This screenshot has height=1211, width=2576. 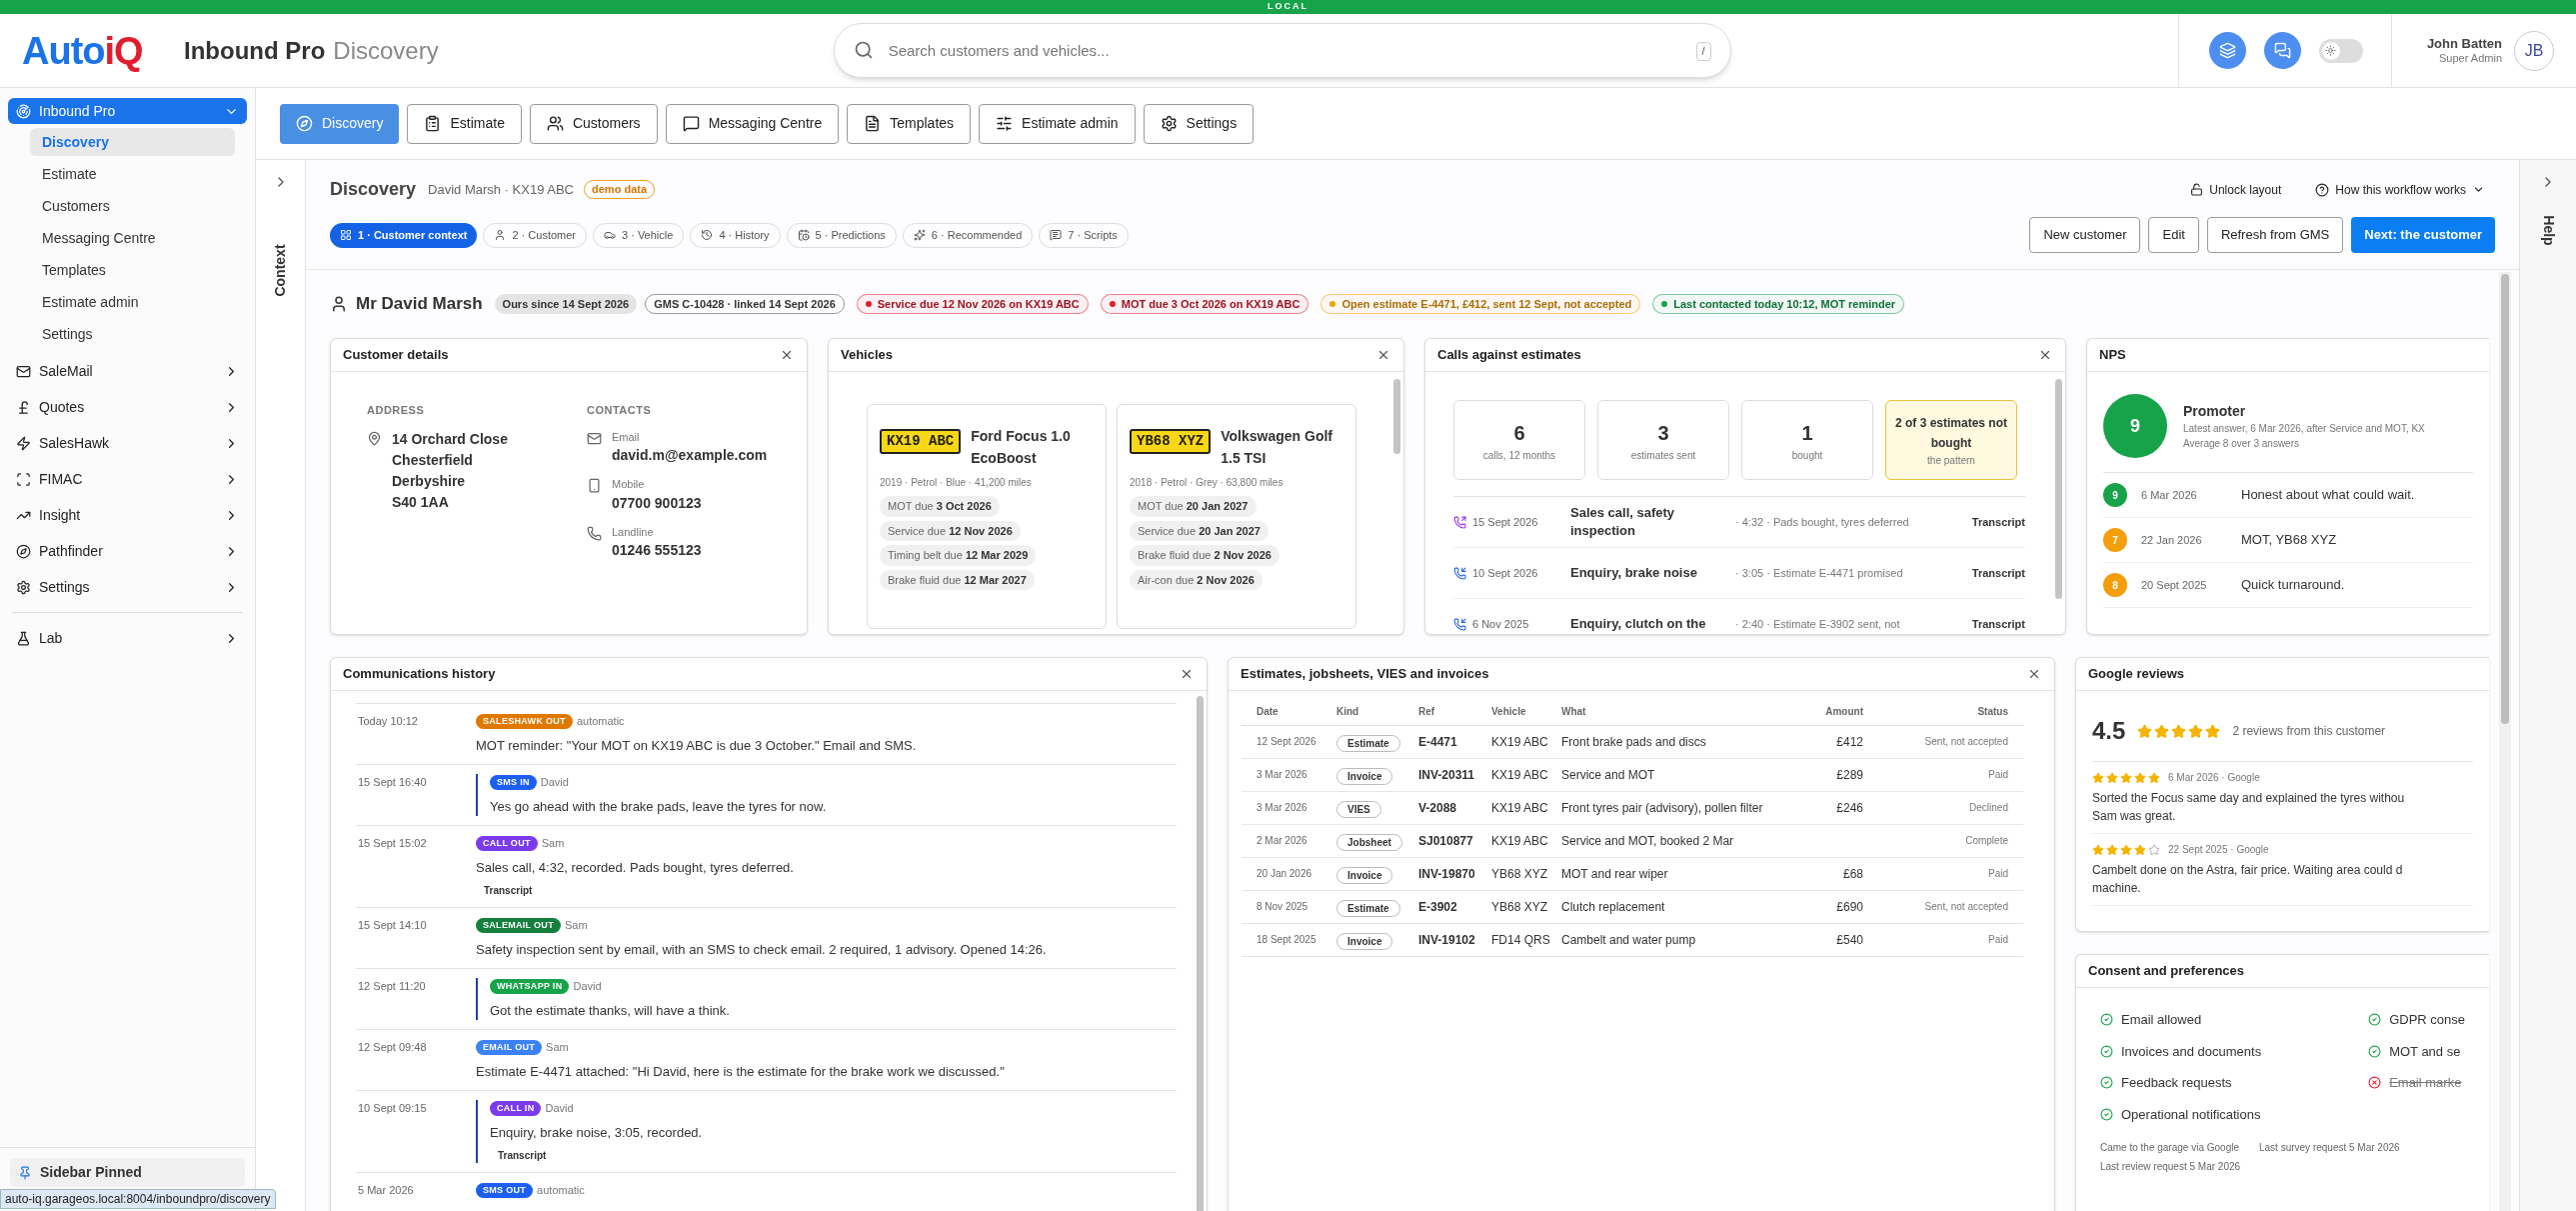 What do you see at coordinates (132, 142) in the screenshot?
I see `sidebar-subitem: Discovery` at bounding box center [132, 142].